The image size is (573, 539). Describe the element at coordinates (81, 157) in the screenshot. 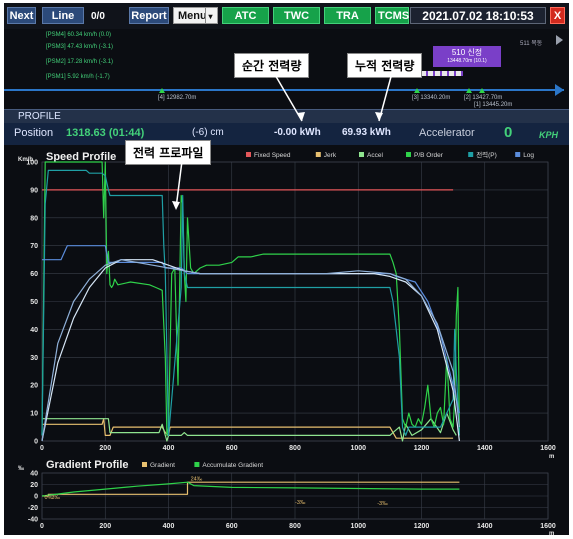

I see `speed-title: Speed Profile` at that location.